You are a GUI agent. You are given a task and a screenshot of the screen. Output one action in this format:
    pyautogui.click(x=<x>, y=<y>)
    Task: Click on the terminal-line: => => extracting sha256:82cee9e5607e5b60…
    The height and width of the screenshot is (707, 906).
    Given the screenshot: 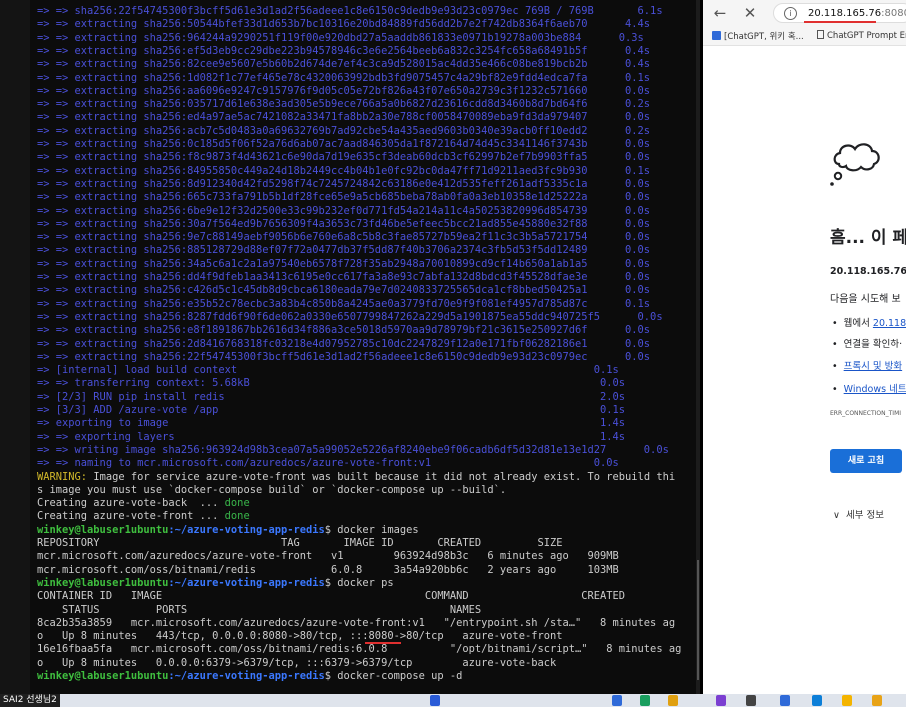 What is the action you would take?
    pyautogui.click(x=343, y=64)
    